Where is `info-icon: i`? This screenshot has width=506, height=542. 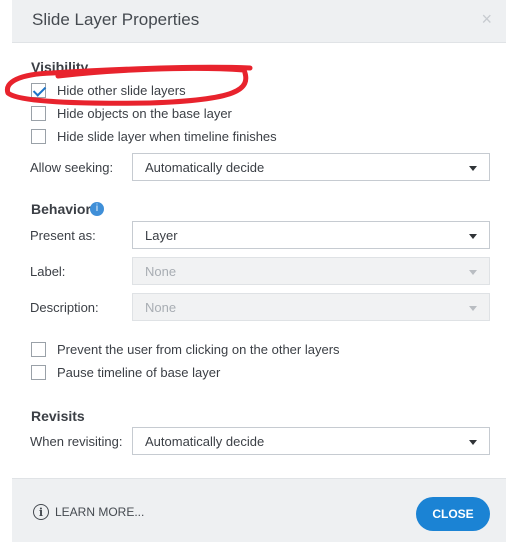
info-icon: i is located at coordinates (41, 512).